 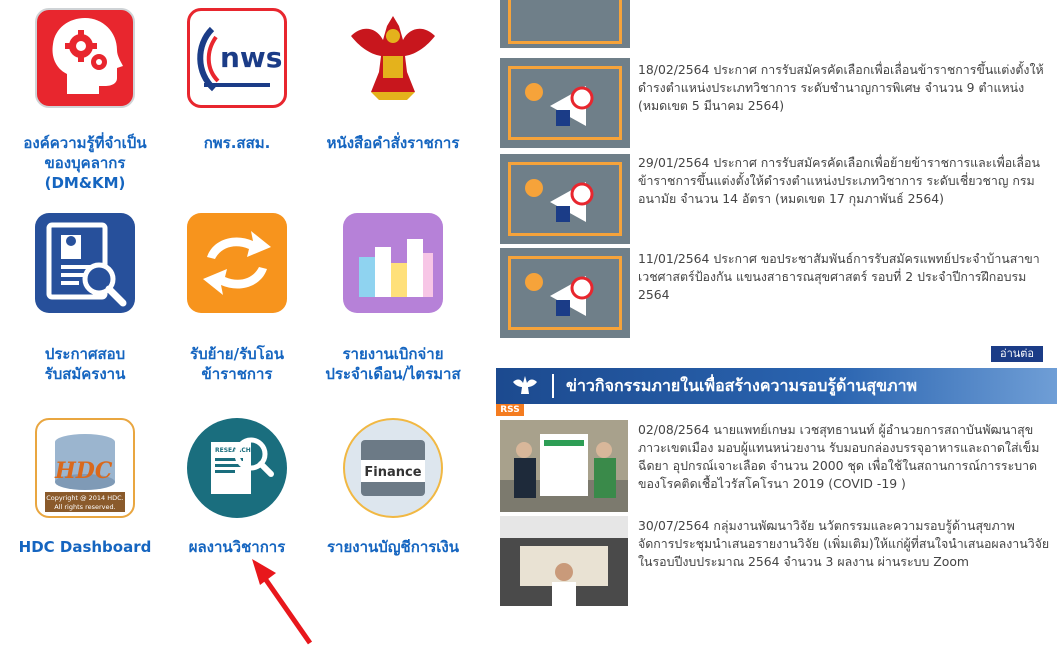 What do you see at coordinates (237, 364) in the screenshot?
I see `tile-label: รับย้าย/รับโอน ข้าราชการ` at bounding box center [237, 364].